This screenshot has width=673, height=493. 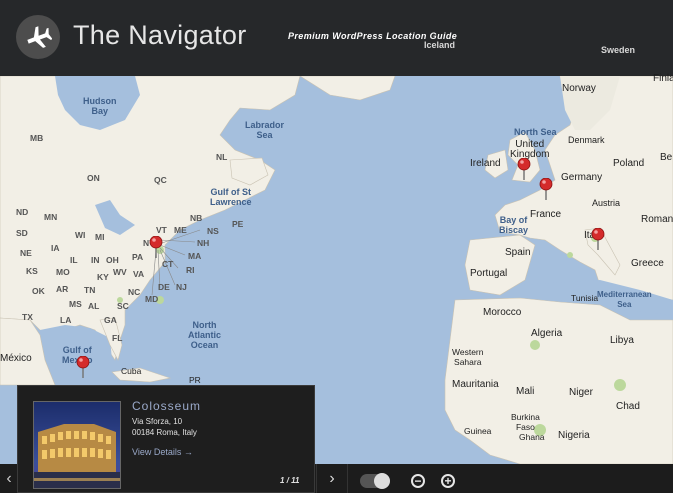 What do you see at coordinates (532, 437) in the screenshot?
I see `label-ghana: Ghana` at bounding box center [532, 437].